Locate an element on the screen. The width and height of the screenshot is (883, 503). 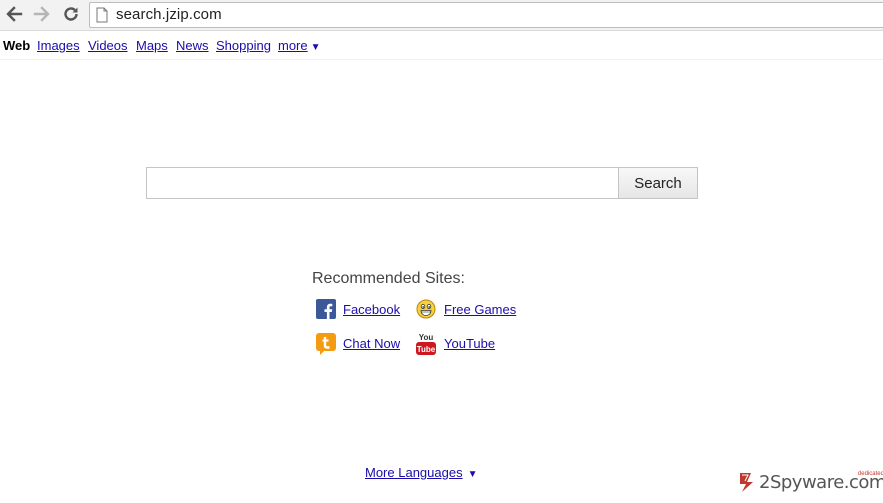
nav-web: Web is located at coordinates (16, 45).